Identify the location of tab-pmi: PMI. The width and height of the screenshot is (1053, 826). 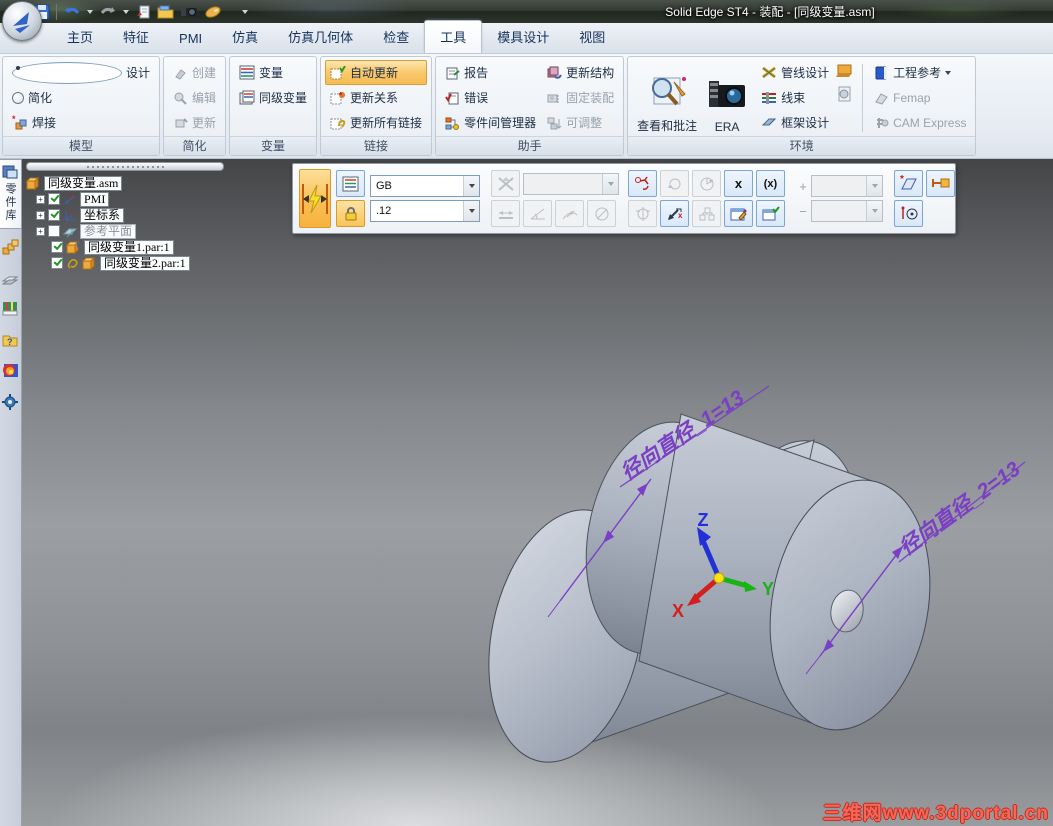
(190, 39).